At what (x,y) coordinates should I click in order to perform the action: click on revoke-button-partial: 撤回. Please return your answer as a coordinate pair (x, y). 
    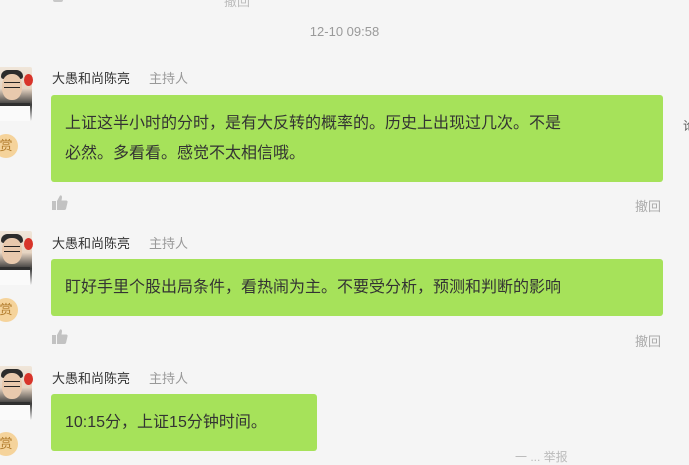
    Looking at the image, I should click on (237, 5).